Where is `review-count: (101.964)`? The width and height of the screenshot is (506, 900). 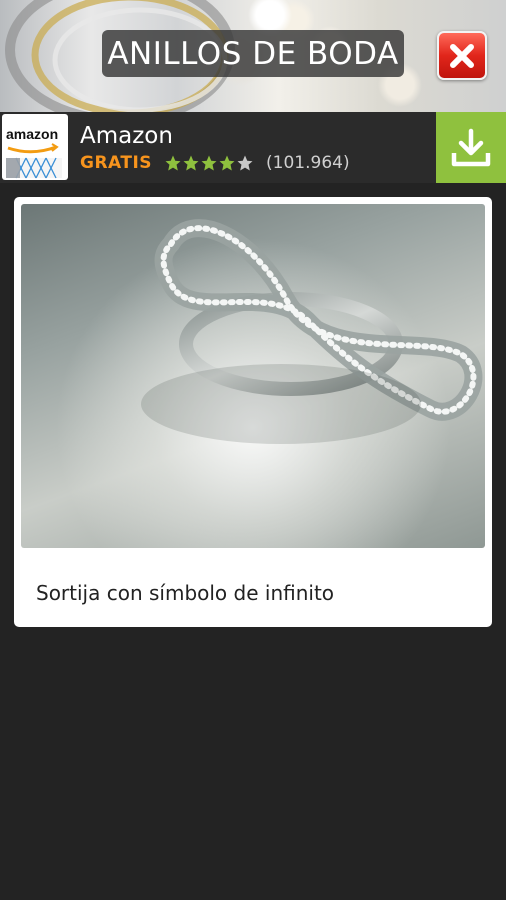 review-count: (101.964) is located at coordinates (308, 163).